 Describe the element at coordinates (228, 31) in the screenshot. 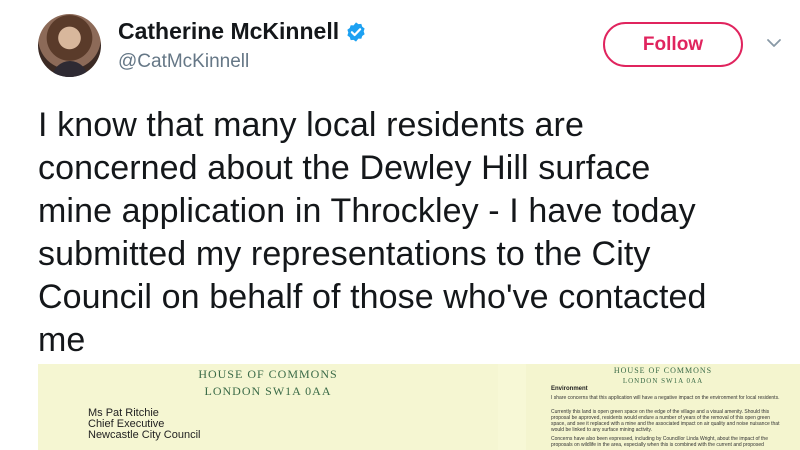

I see `display-name: Catherine McKinnell` at that location.